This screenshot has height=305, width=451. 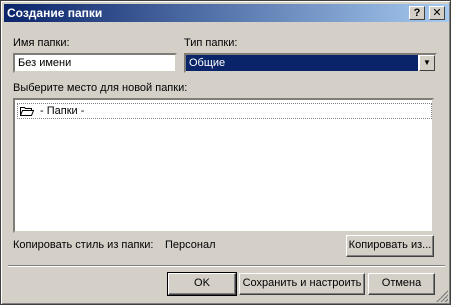 What do you see at coordinates (253, 246) in the screenshot?
I see `copy-style-source: Персонал` at bounding box center [253, 246].